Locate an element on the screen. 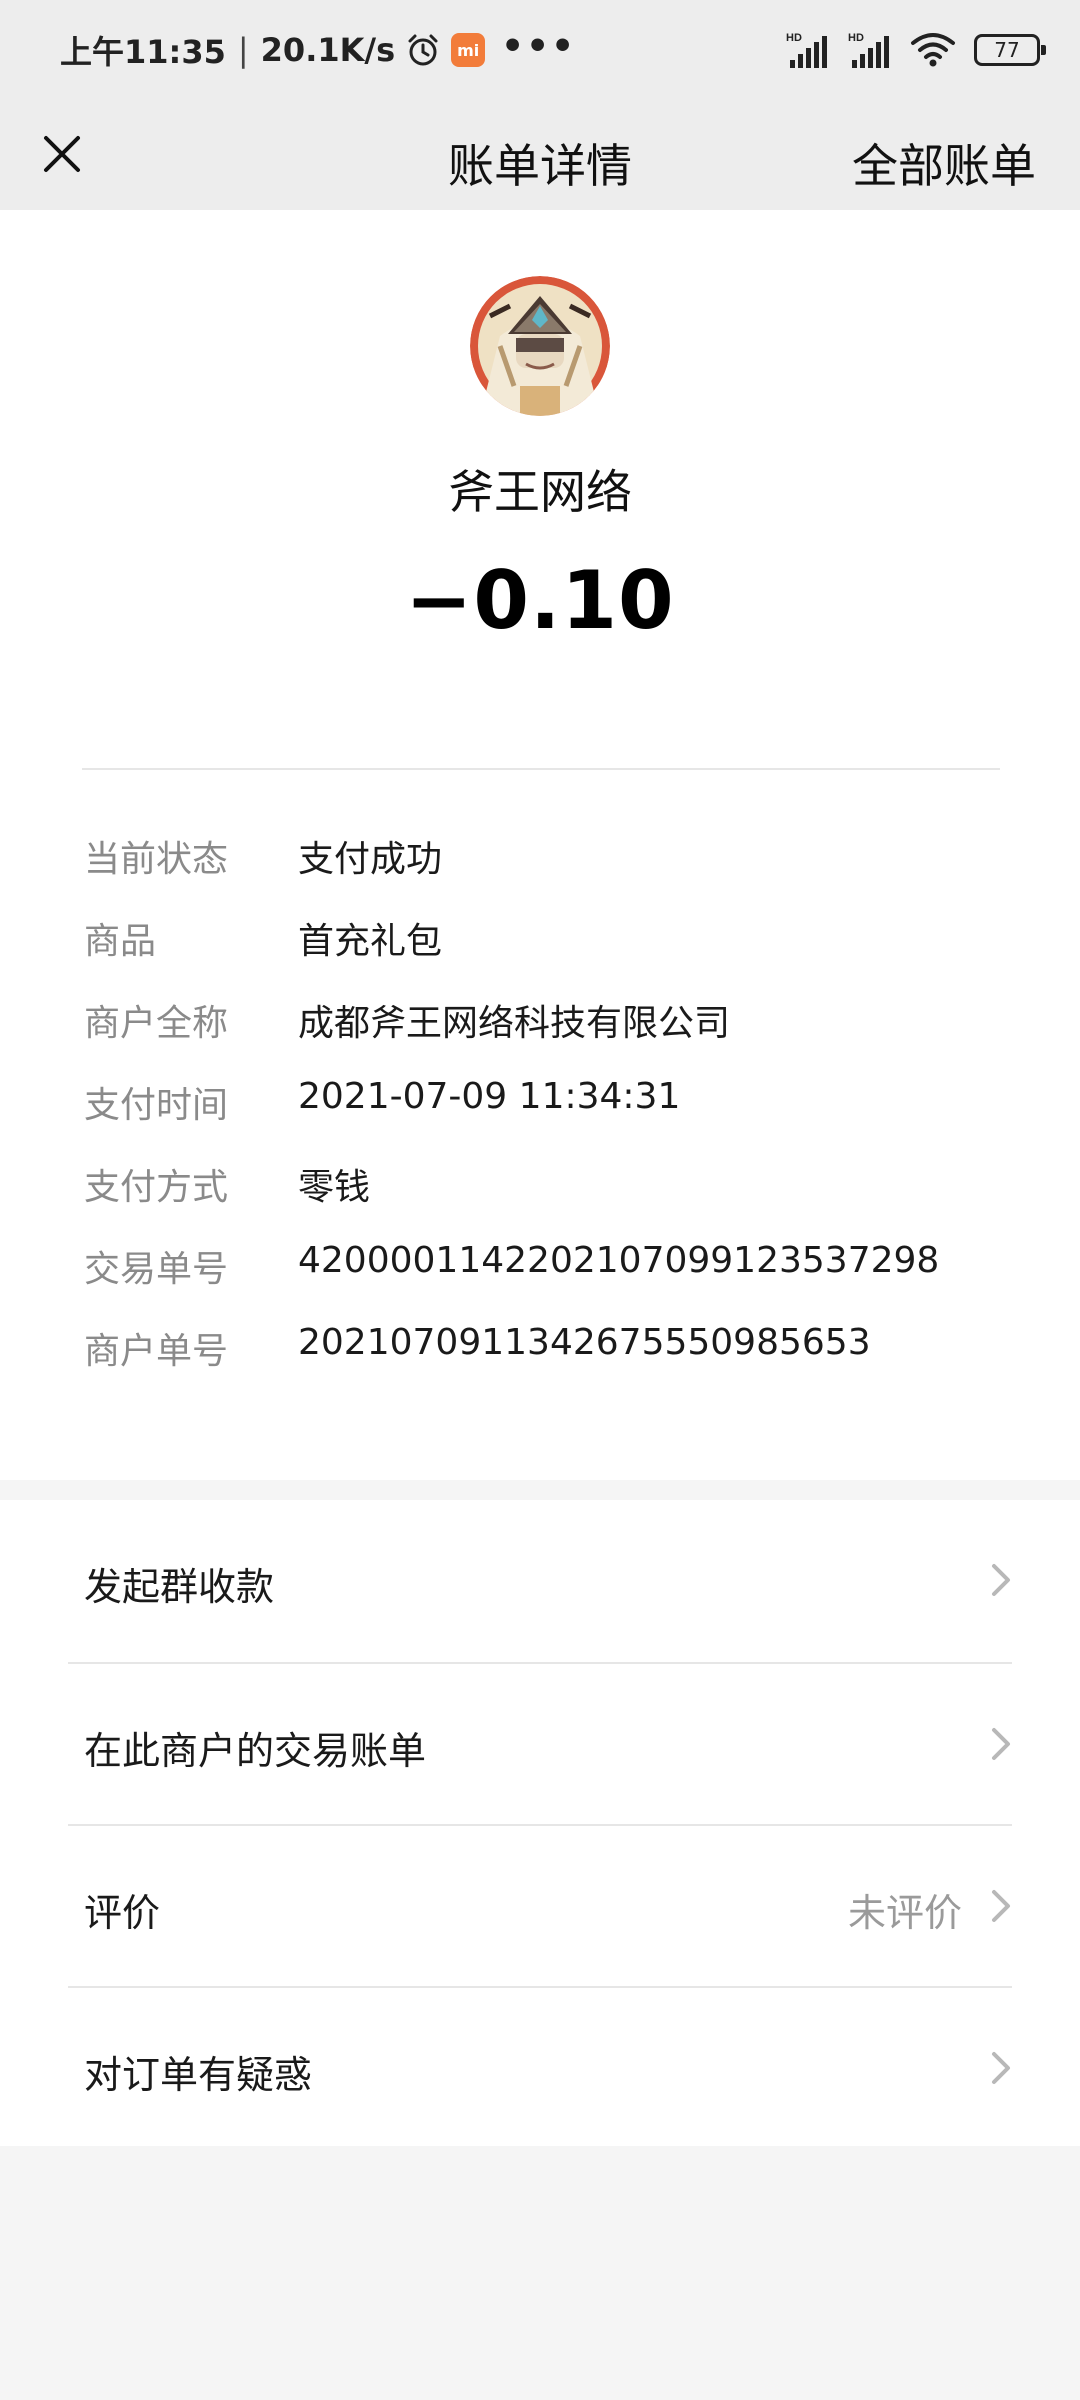 The image size is (1080, 2400). close-icon is located at coordinates (62, 154).